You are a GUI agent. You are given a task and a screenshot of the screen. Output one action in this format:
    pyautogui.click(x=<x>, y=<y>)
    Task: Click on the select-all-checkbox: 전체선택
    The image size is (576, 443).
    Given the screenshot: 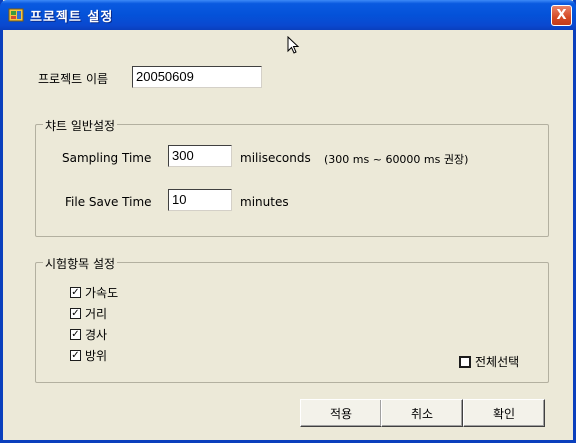 What is the action you would take?
    pyautogui.click(x=489, y=361)
    